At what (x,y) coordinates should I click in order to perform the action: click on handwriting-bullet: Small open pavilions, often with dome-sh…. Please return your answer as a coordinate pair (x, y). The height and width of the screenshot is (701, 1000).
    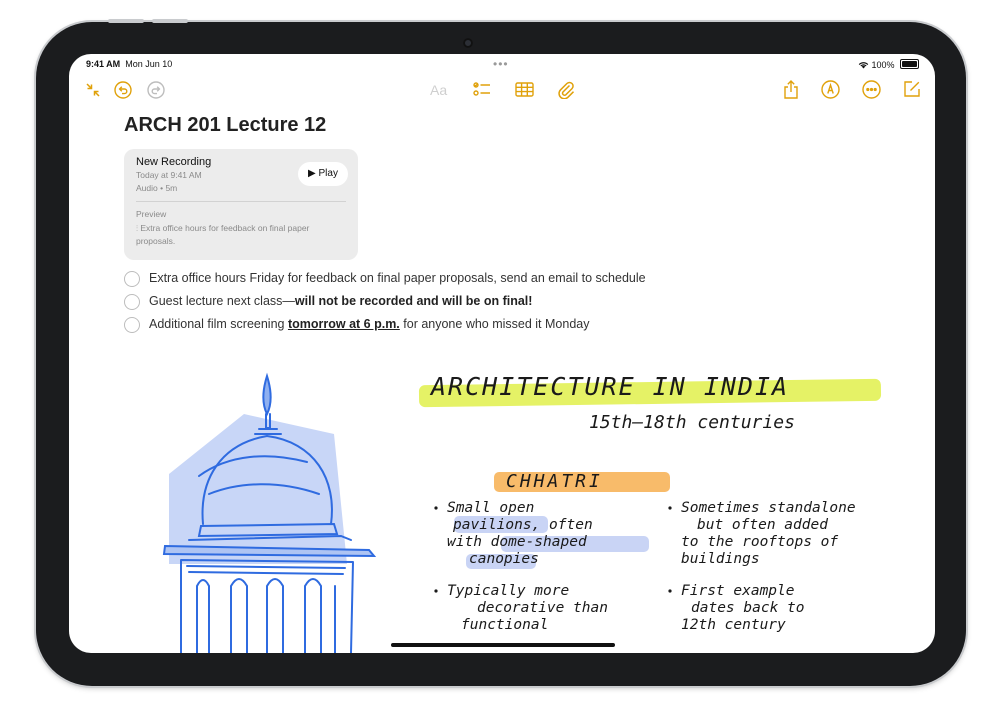
    Looking at the image, I should click on (520, 533).